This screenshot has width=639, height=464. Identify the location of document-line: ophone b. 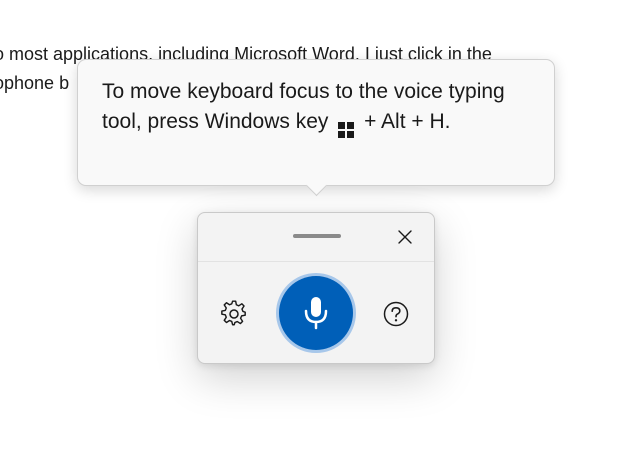
(35, 83).